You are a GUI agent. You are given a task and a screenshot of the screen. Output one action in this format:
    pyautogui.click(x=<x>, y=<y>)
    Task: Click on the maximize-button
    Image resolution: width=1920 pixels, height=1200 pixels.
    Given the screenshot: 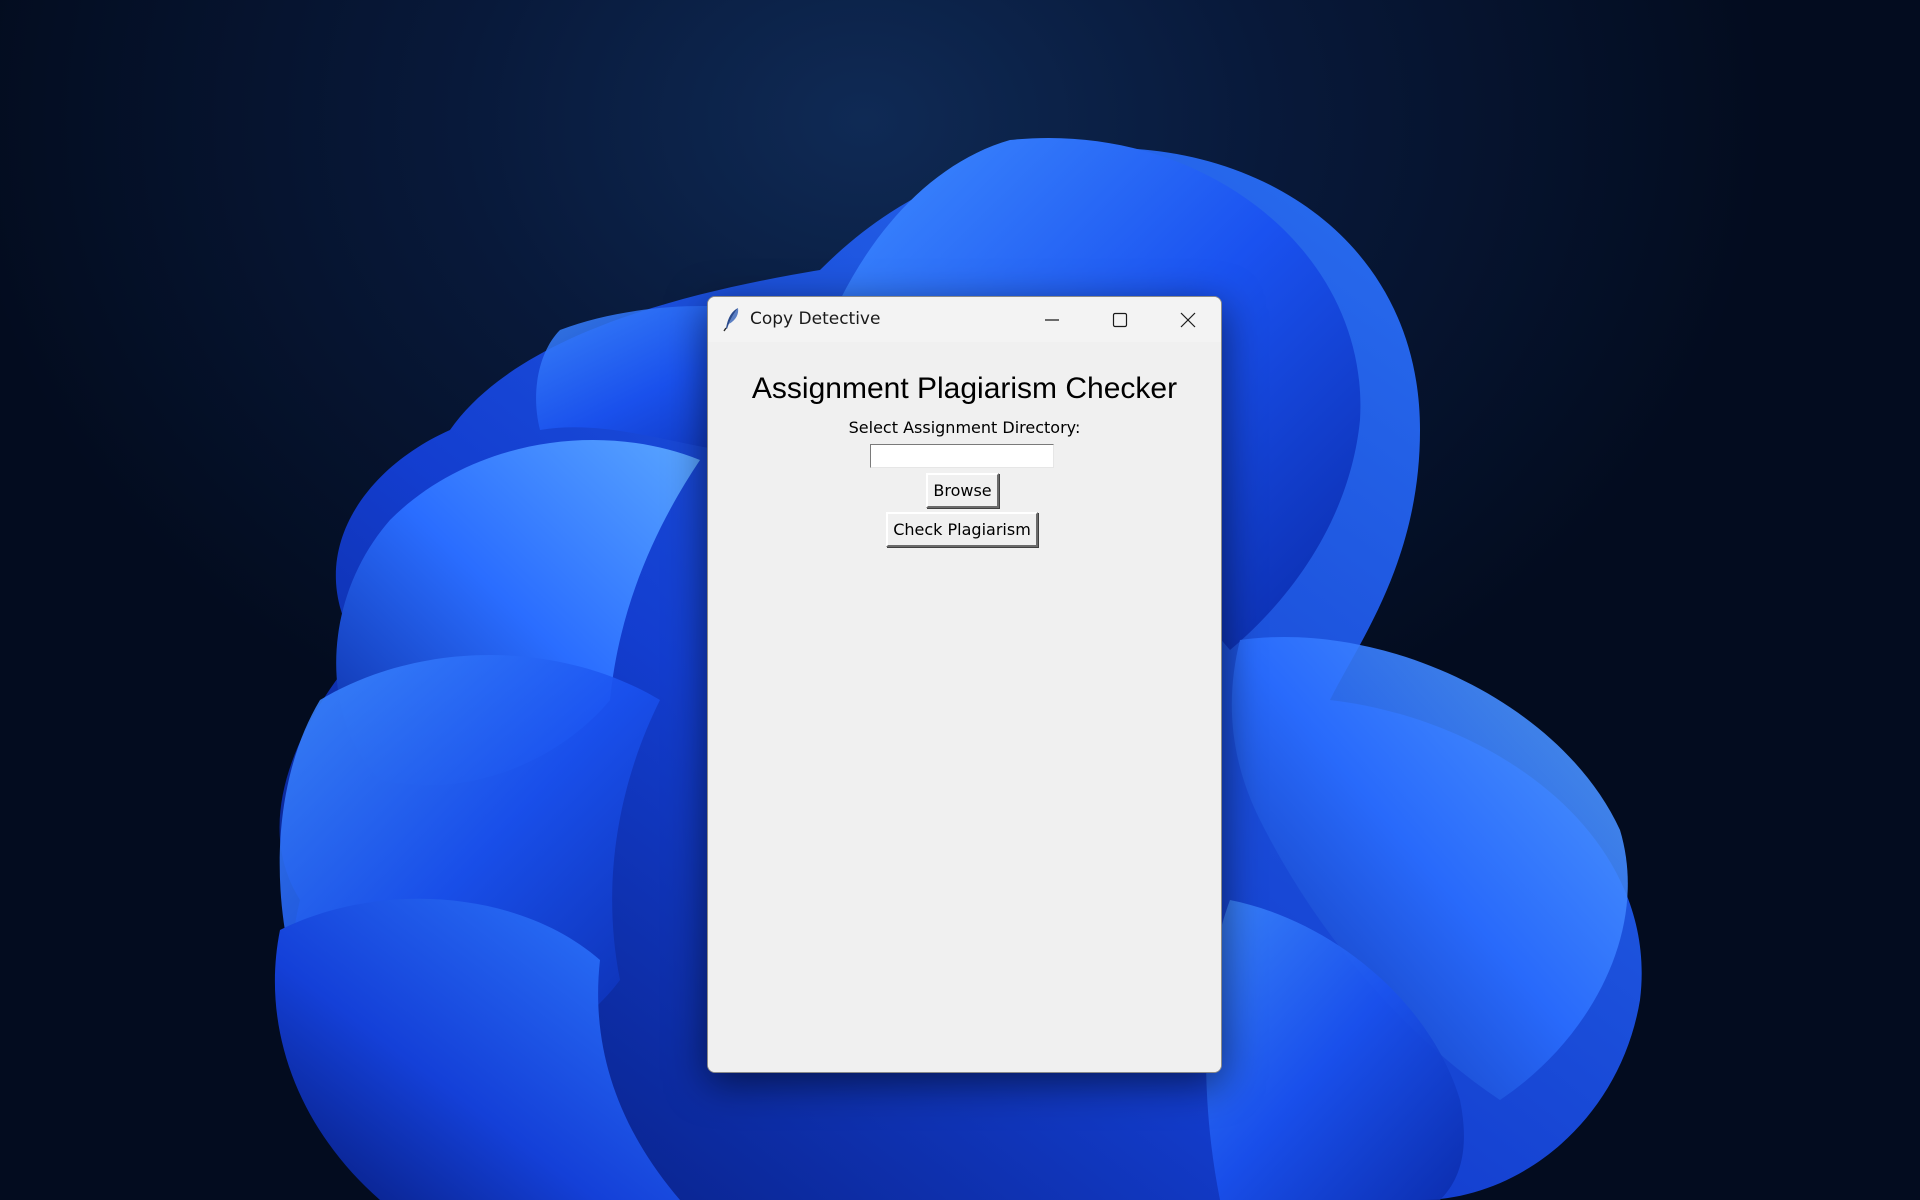 What is the action you would take?
    pyautogui.click(x=1120, y=319)
    